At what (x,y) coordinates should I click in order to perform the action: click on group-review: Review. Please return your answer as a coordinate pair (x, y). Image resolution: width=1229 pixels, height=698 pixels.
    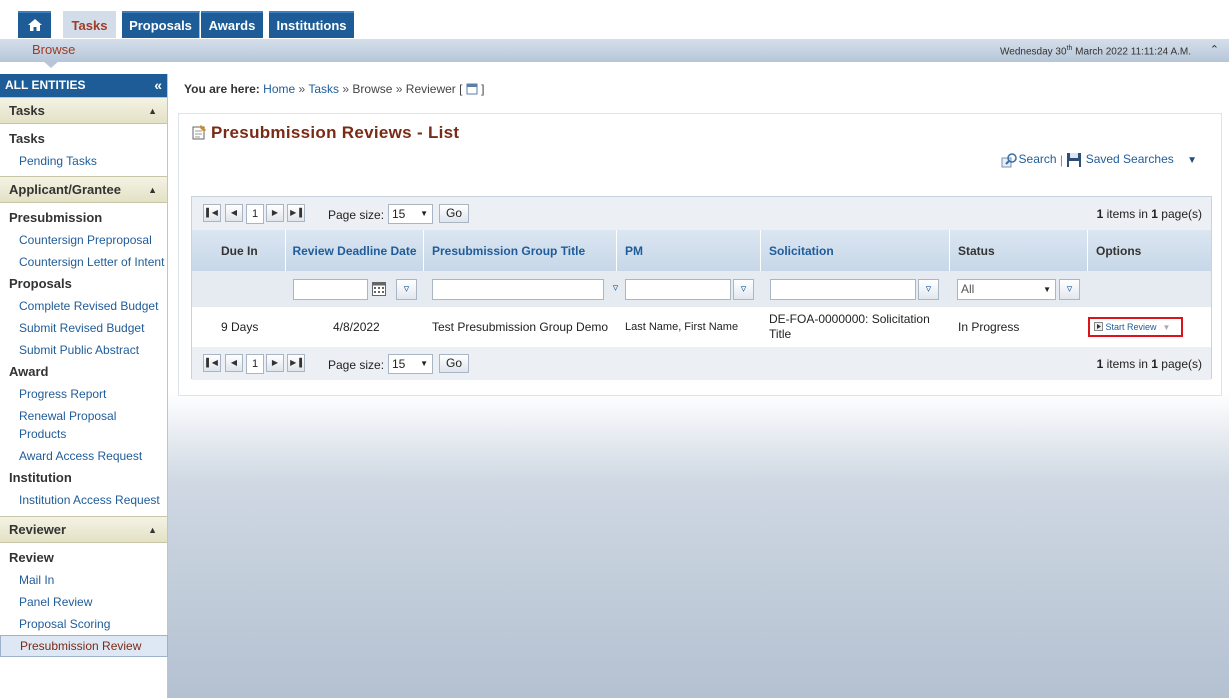
    Looking at the image, I should click on (31, 557).